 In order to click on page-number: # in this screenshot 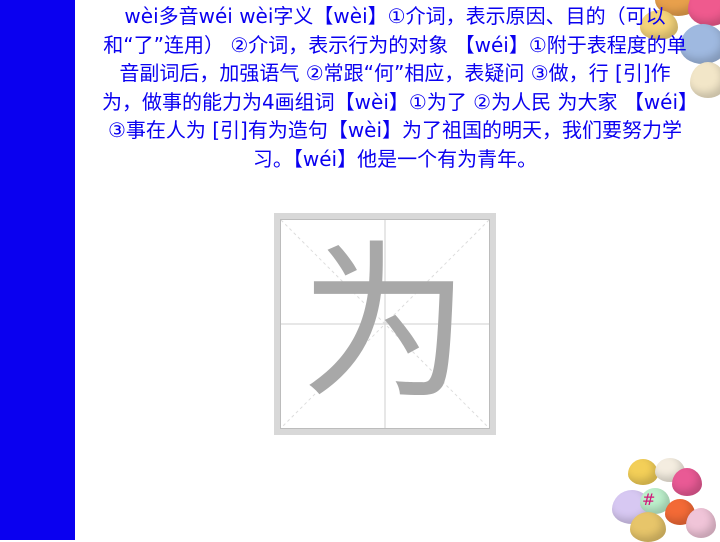, I will do `click(649, 499)`.